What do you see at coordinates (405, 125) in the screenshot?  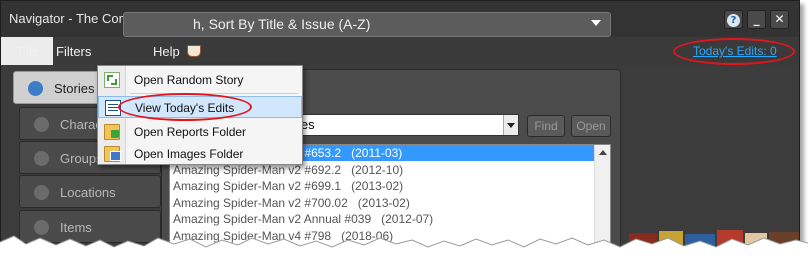 I see `search-combobox` at bounding box center [405, 125].